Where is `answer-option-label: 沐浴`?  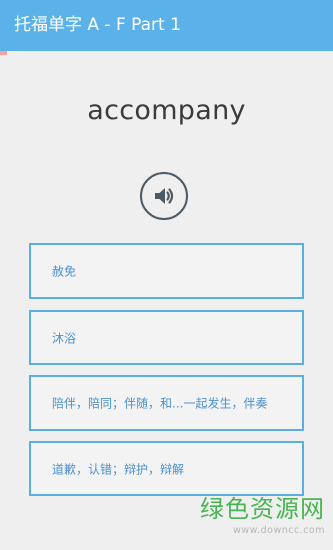 answer-option-label: 沐浴 is located at coordinates (64, 338).